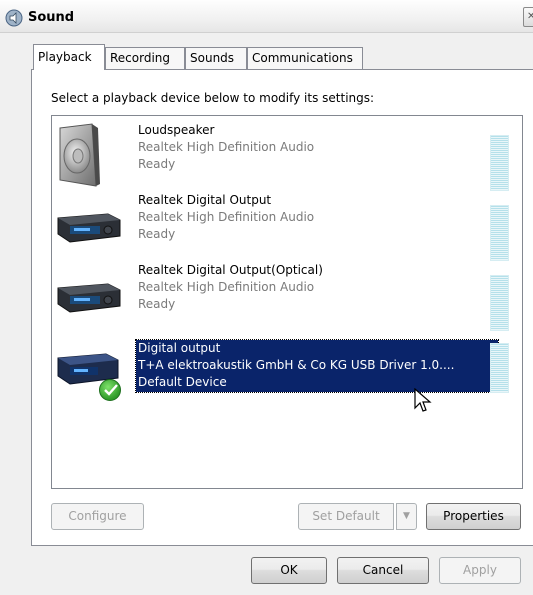 This screenshot has height=595, width=533. Describe the element at coordinates (473, 516) in the screenshot. I see `properties-button: Properties` at that location.